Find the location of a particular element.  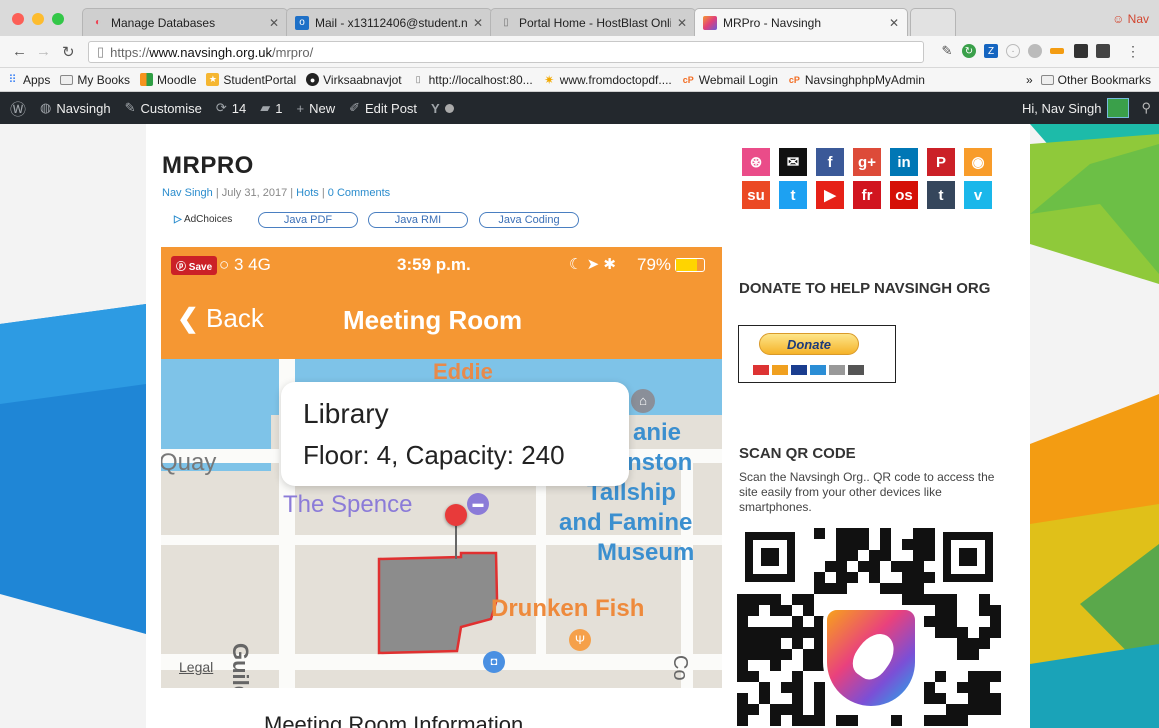

tab-title: Manage Databases is located at coordinates (163, 22).